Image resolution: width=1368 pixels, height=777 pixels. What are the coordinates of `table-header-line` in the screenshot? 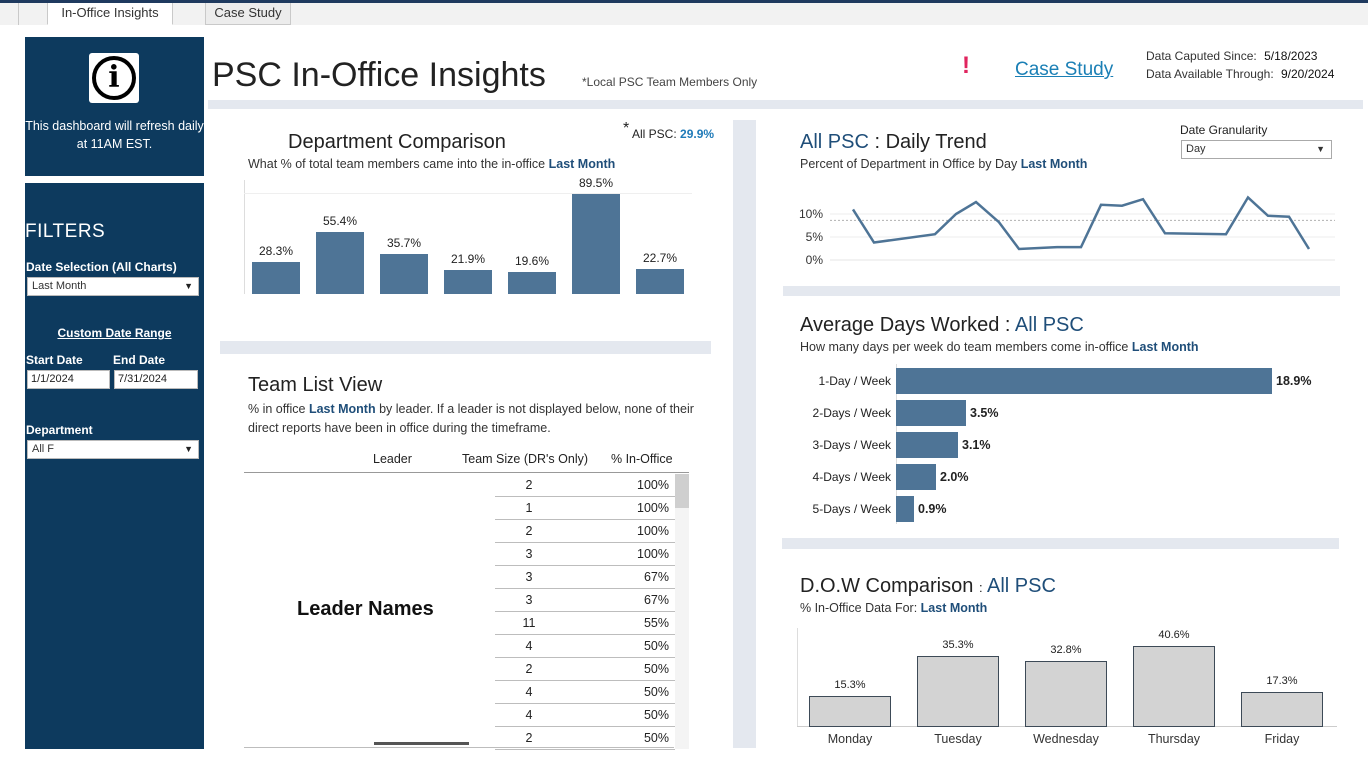 It's located at (466, 472).